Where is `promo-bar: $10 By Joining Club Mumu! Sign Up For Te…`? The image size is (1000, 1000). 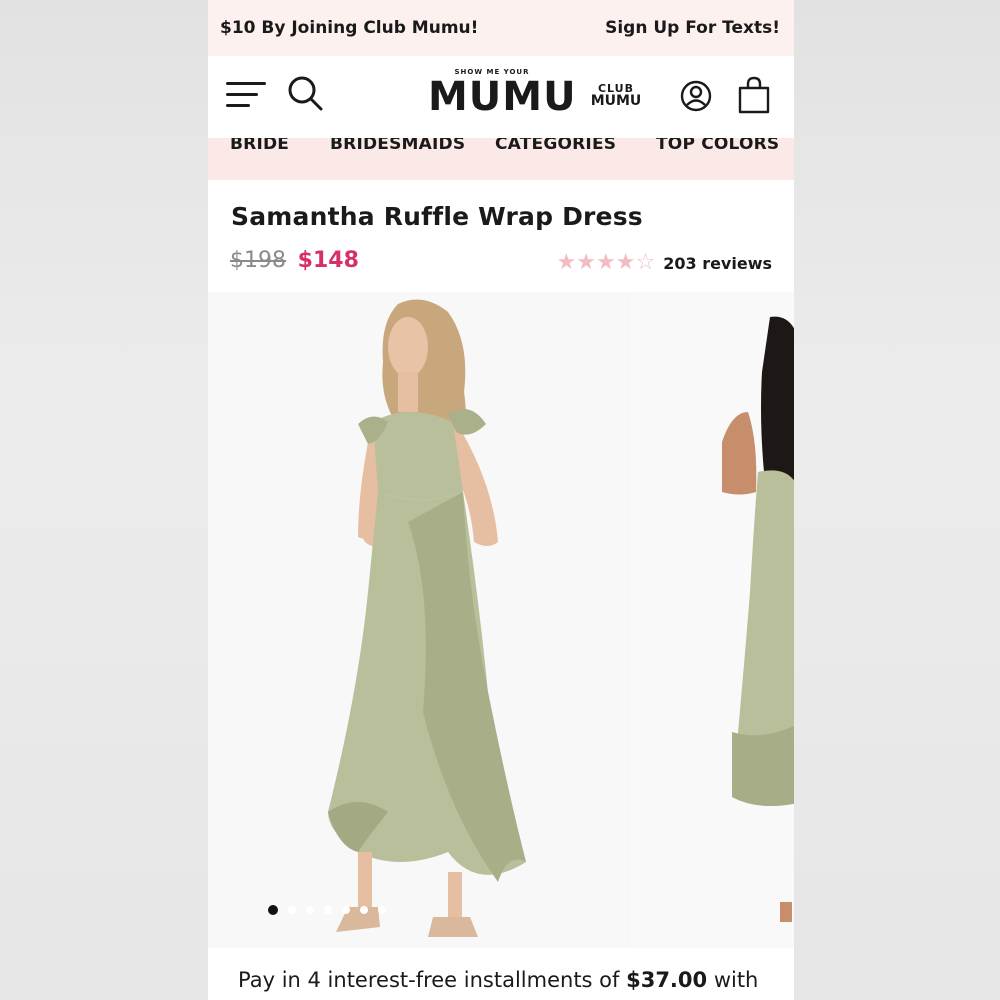 promo-bar: $10 By Joining Club Mumu! Sign Up For Te… is located at coordinates (501, 28).